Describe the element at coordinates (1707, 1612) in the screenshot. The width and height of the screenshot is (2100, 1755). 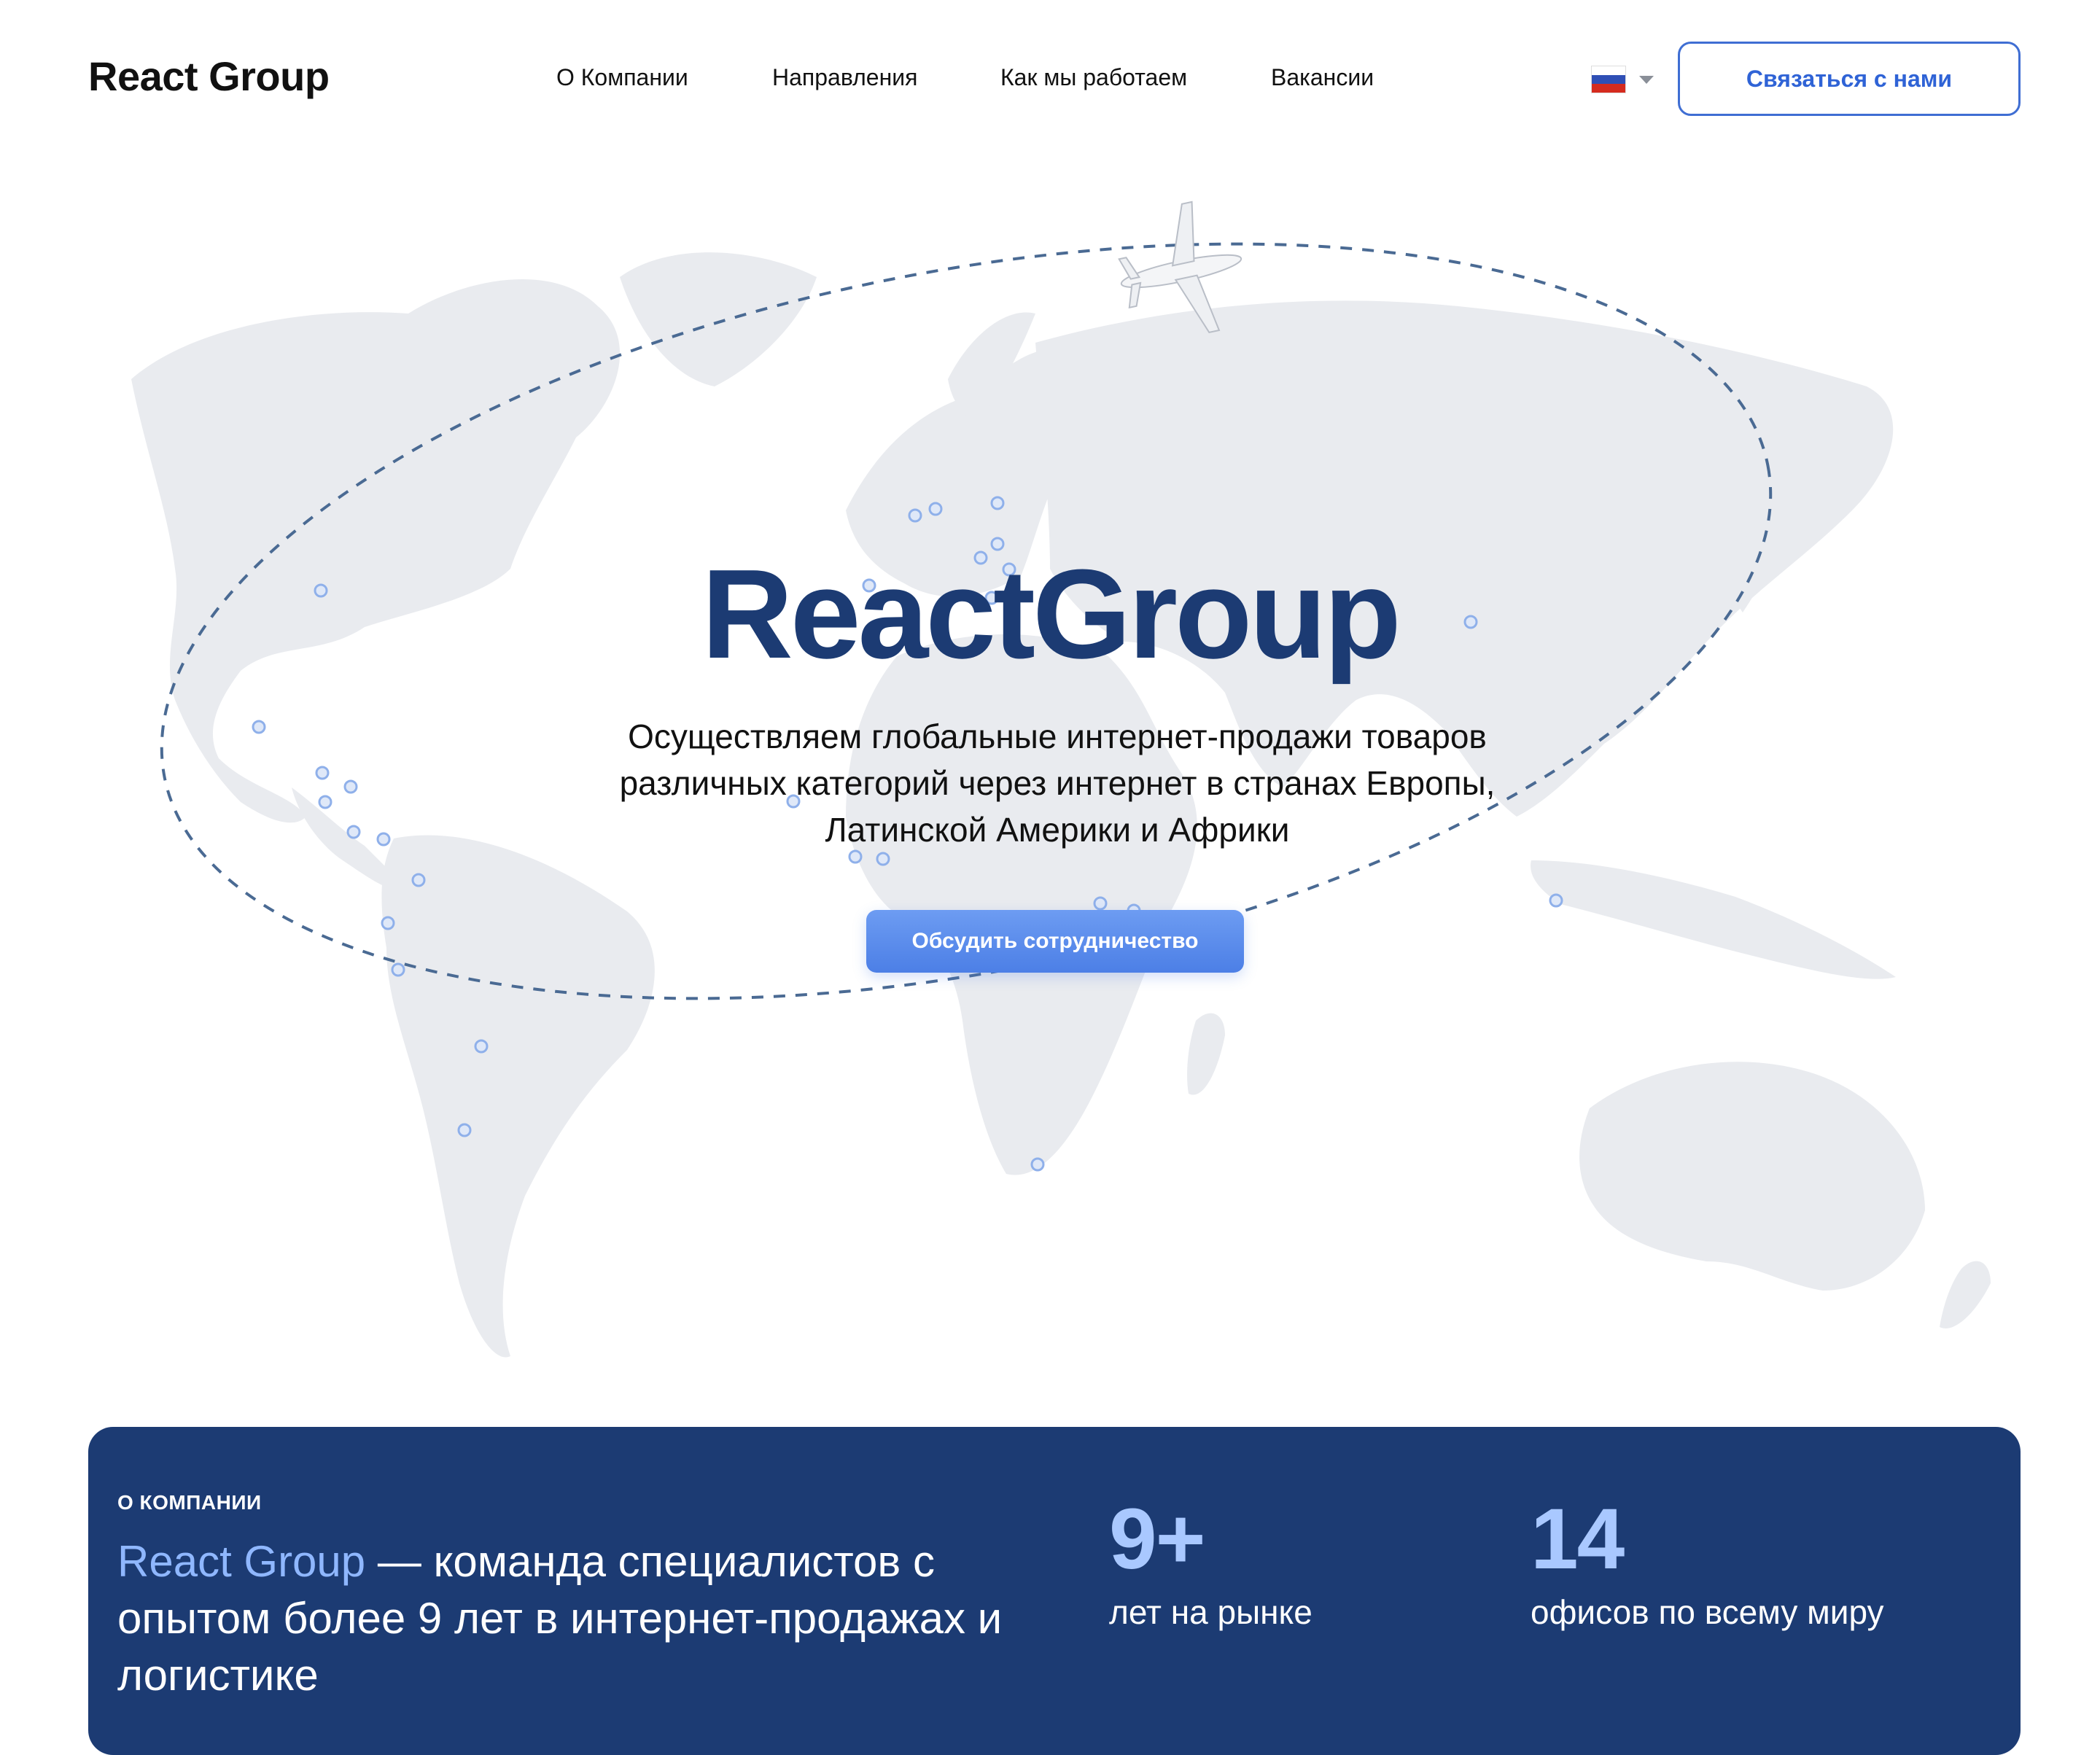
I see `stat-label: офисов по всему миру` at that location.